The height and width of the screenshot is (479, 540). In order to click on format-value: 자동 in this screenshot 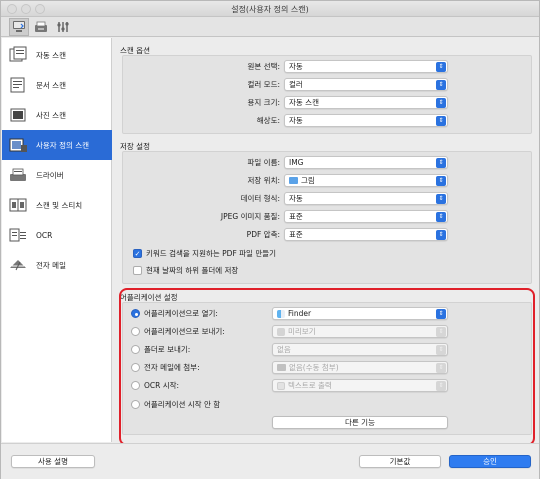, I will do `click(296, 198)`.